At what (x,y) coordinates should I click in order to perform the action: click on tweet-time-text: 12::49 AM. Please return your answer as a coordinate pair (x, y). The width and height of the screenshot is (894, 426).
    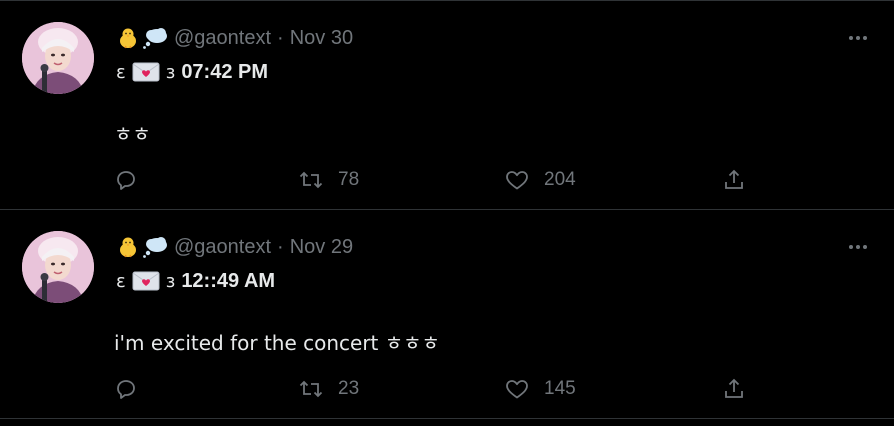
    Looking at the image, I should click on (228, 280).